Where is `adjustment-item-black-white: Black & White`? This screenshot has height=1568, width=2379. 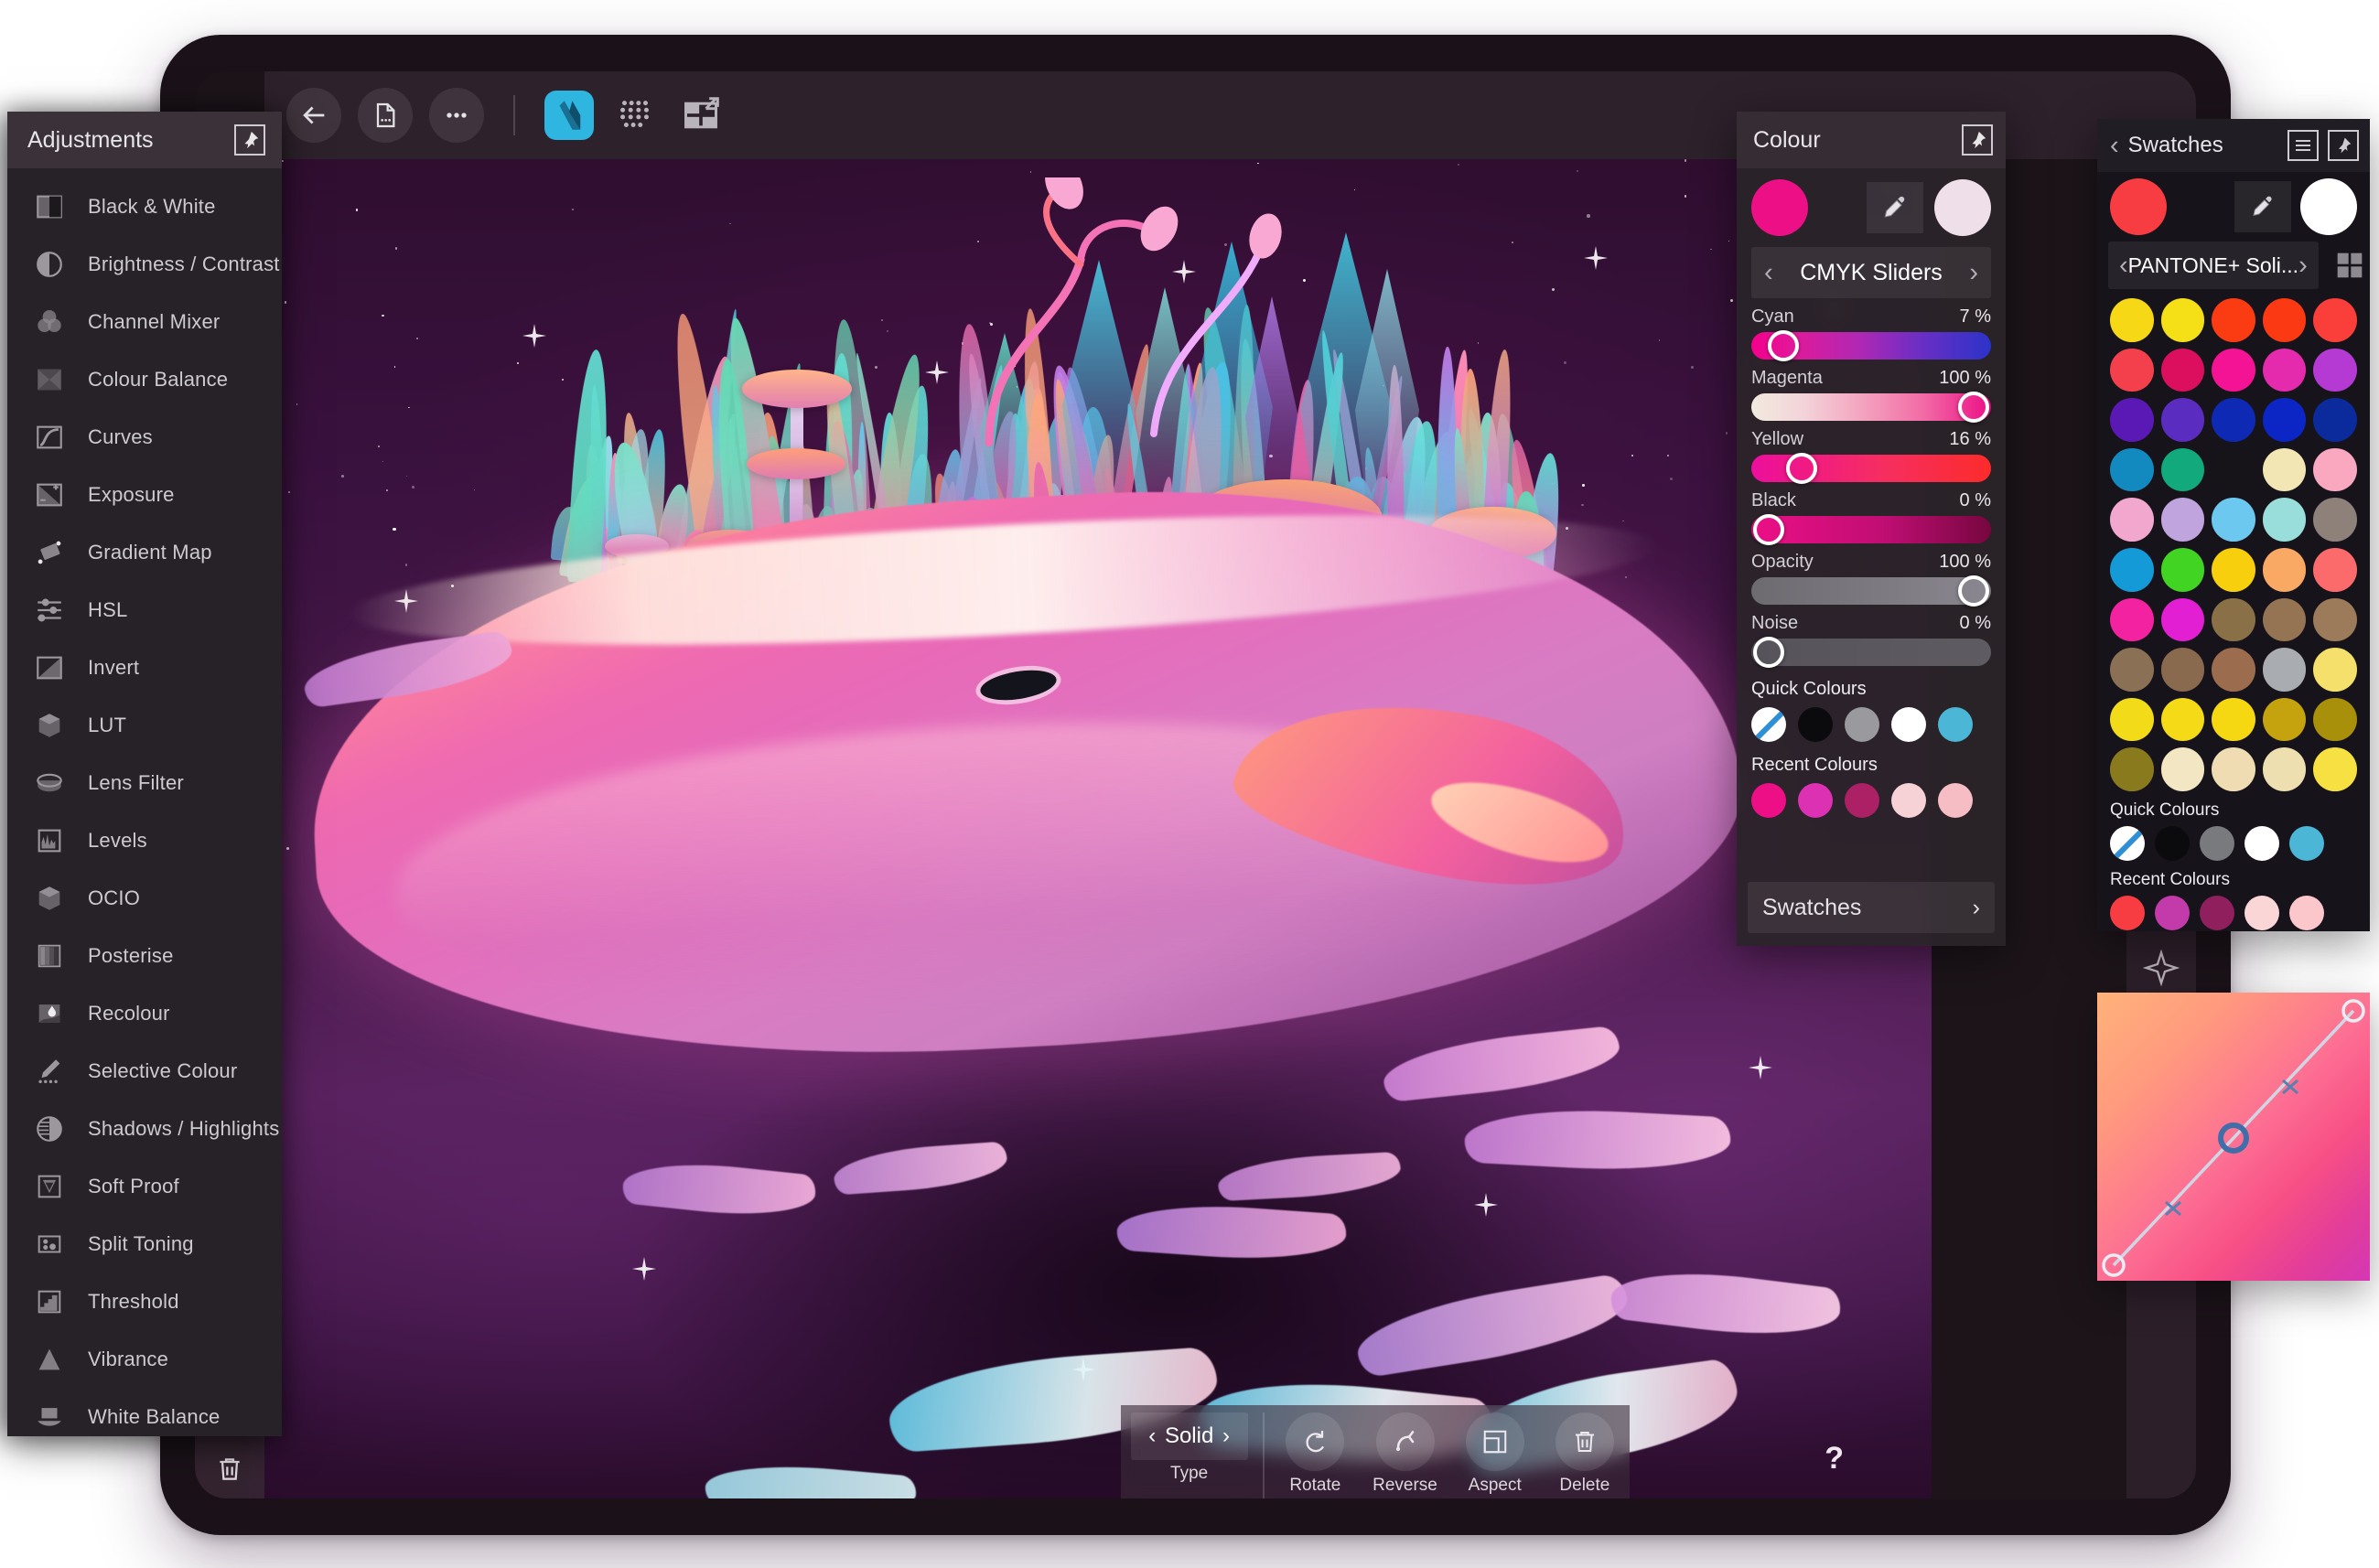
adjustment-item-black-white: Black & White is located at coordinates (145, 206).